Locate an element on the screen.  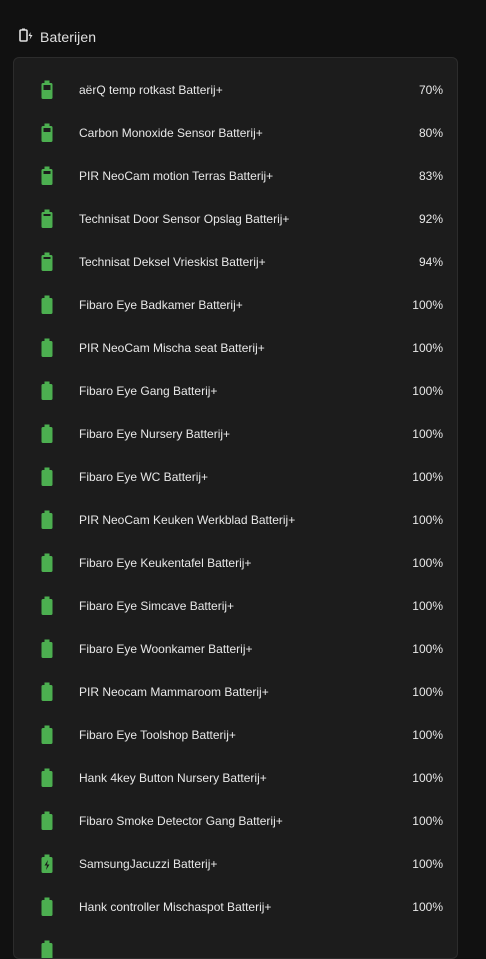
battery-name: Fibaro Eye Simcave Batterij+ is located at coordinates (156, 606).